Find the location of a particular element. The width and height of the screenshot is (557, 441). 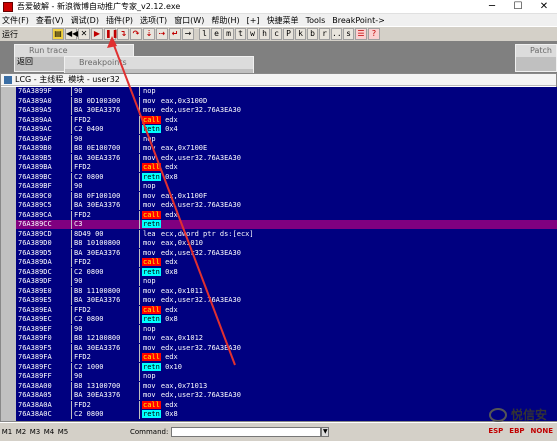

menu-item-7: [+] is located at coordinates (255, 20).